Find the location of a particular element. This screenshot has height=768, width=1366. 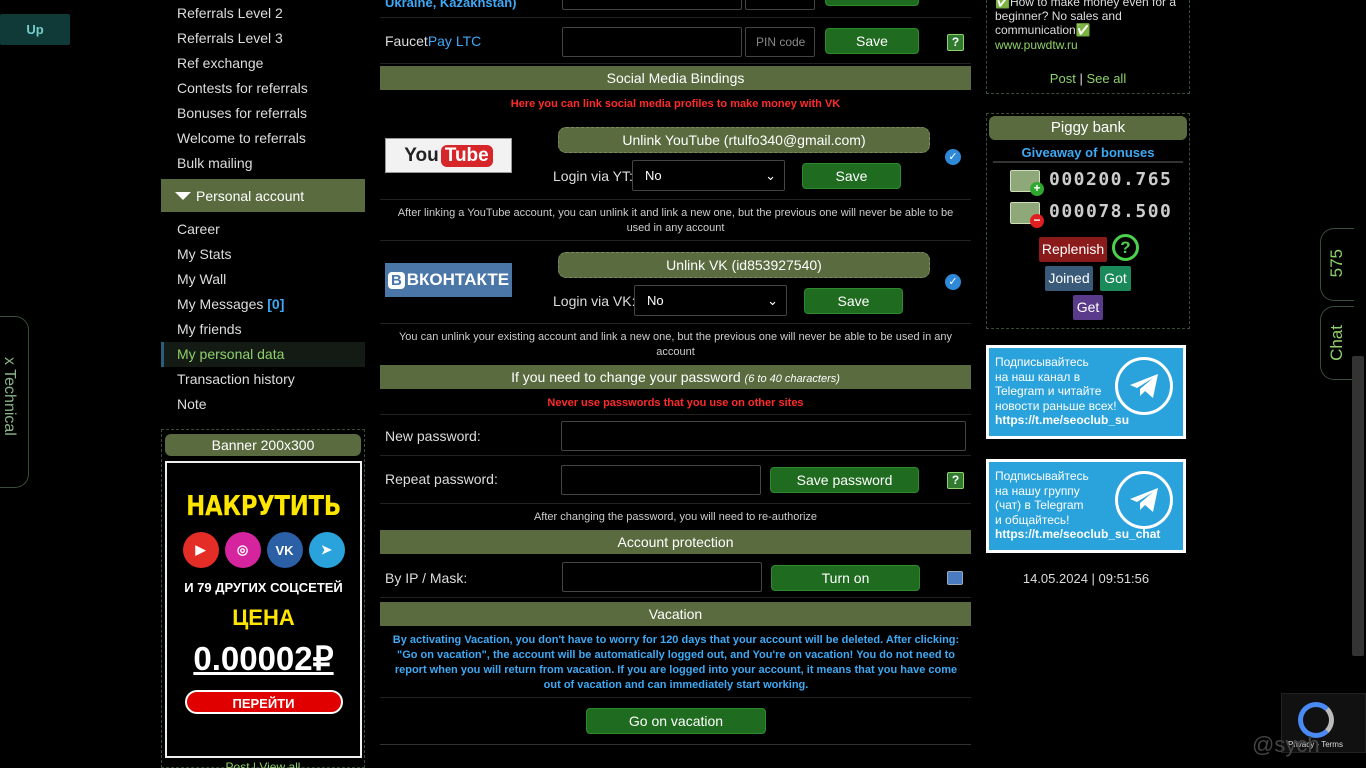

menu-item-career: Career is located at coordinates (263, 229).